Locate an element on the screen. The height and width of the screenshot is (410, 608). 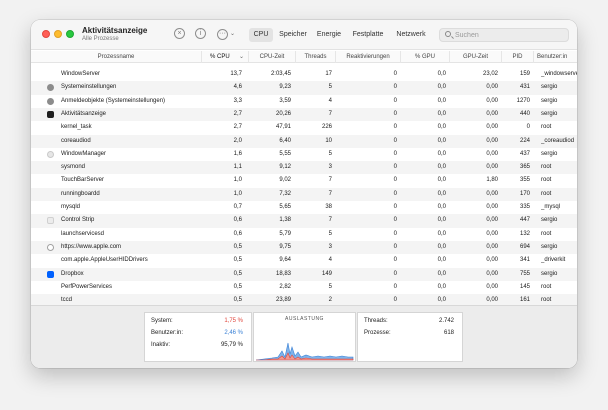
dropbox-icon is located at coordinates (50, 274).